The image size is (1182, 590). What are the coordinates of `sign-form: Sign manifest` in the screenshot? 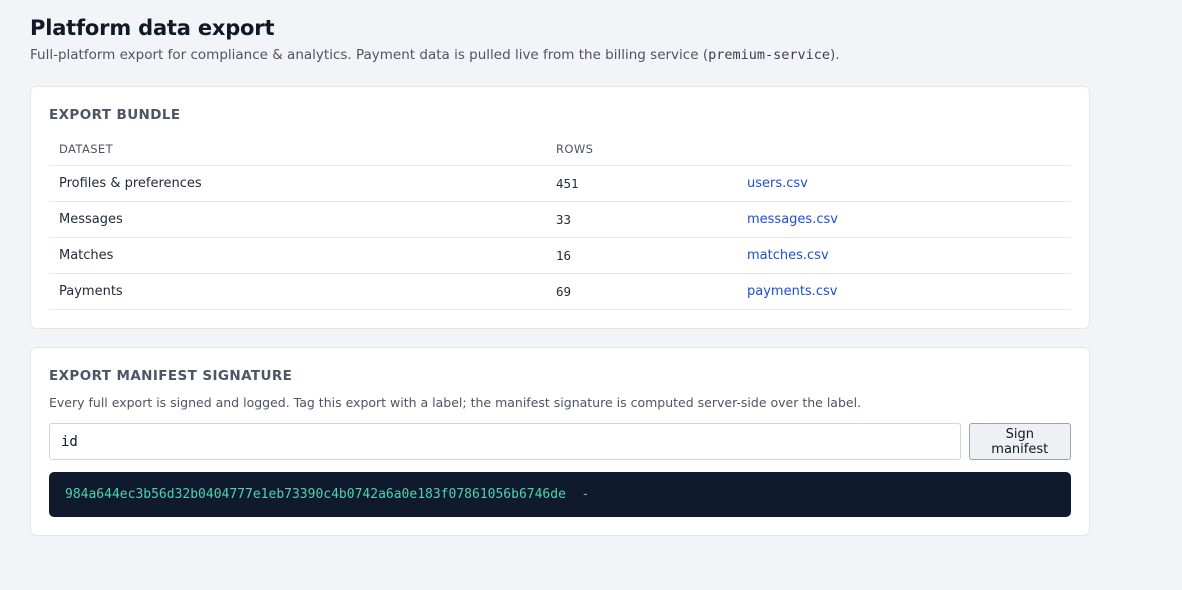 It's located at (560, 441).